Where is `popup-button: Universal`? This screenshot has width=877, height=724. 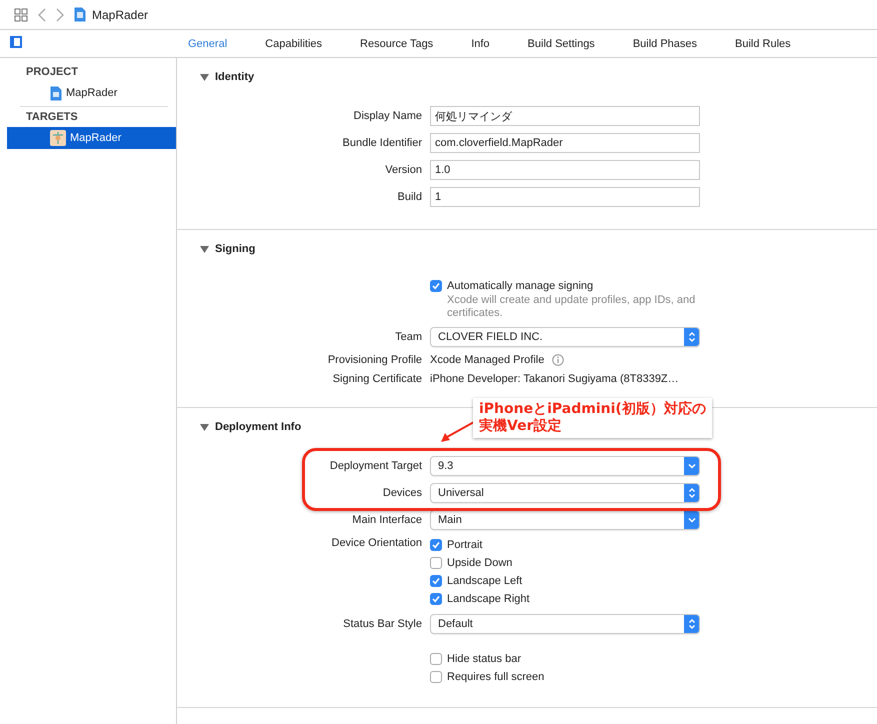 popup-button: Universal is located at coordinates (565, 493).